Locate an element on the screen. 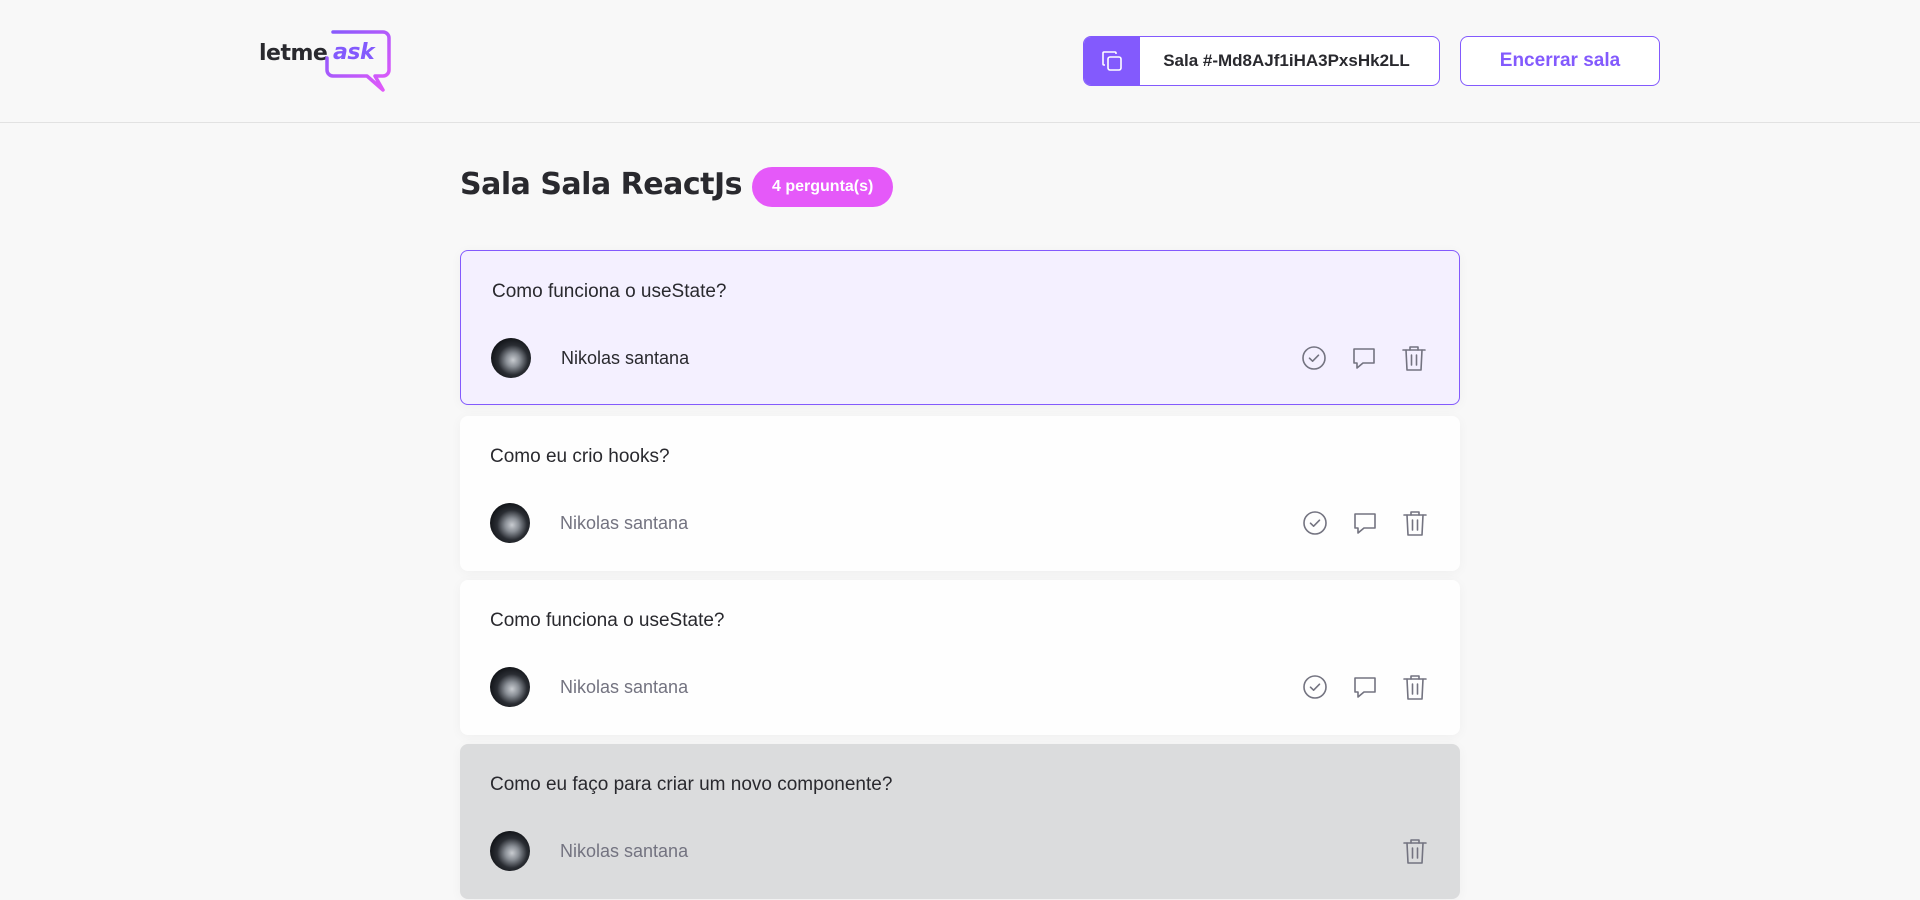 Image resolution: width=1920 pixels, height=900 pixels. close-room-button: Encerrar sala is located at coordinates (1560, 61).